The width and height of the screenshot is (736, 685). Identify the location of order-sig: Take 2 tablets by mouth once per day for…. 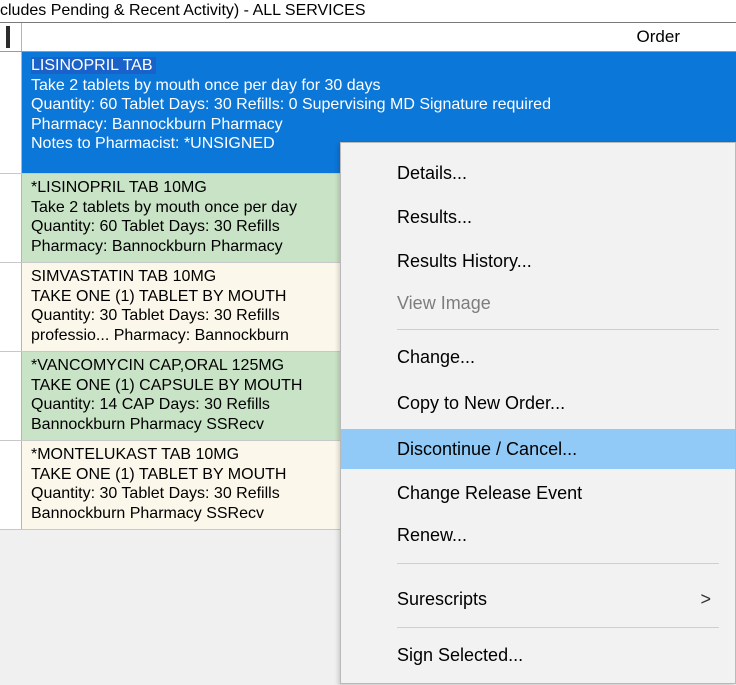
(206, 85).